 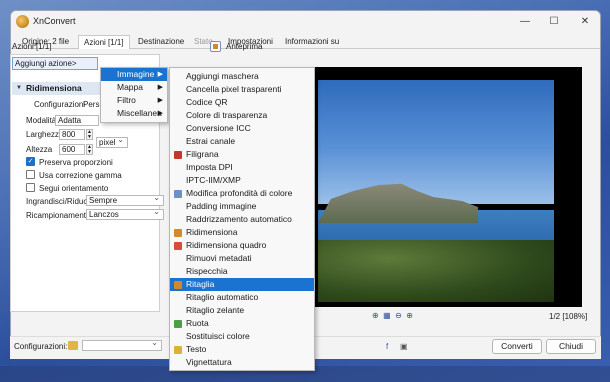 What do you see at coordinates (404, 346) in the screenshot?
I see `share-icon: ▣` at bounding box center [404, 346].